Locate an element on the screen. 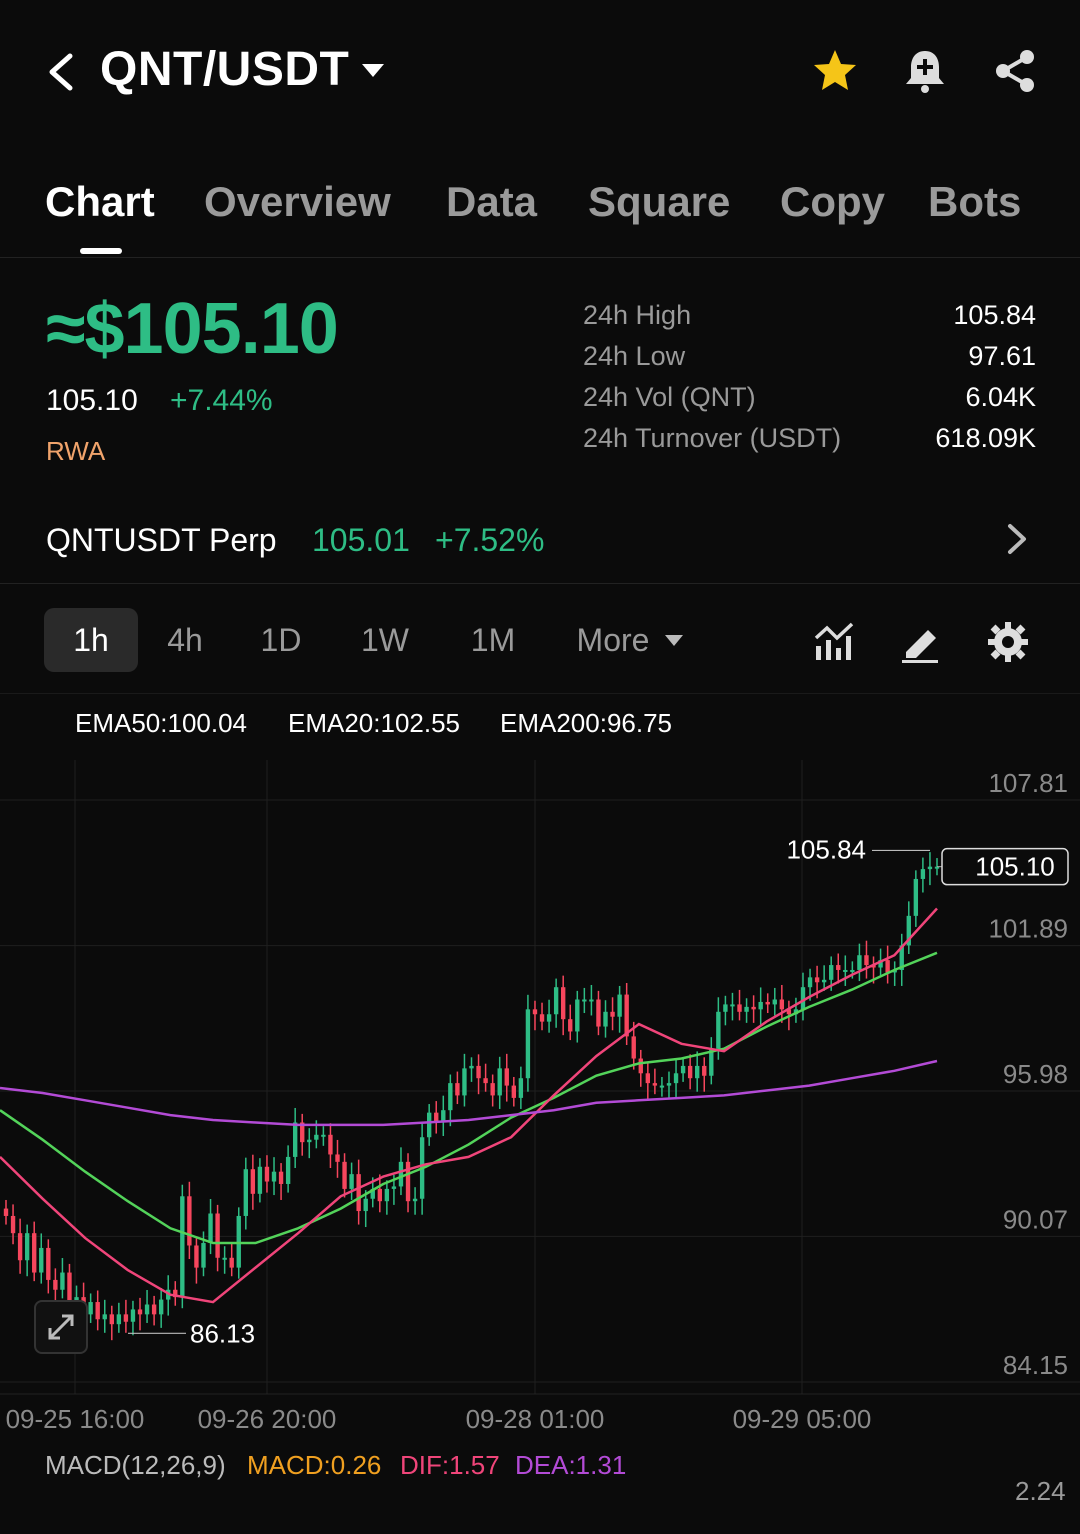 The height and width of the screenshot is (1534, 1080). timeframe-4h: 4h is located at coordinates (185, 640).